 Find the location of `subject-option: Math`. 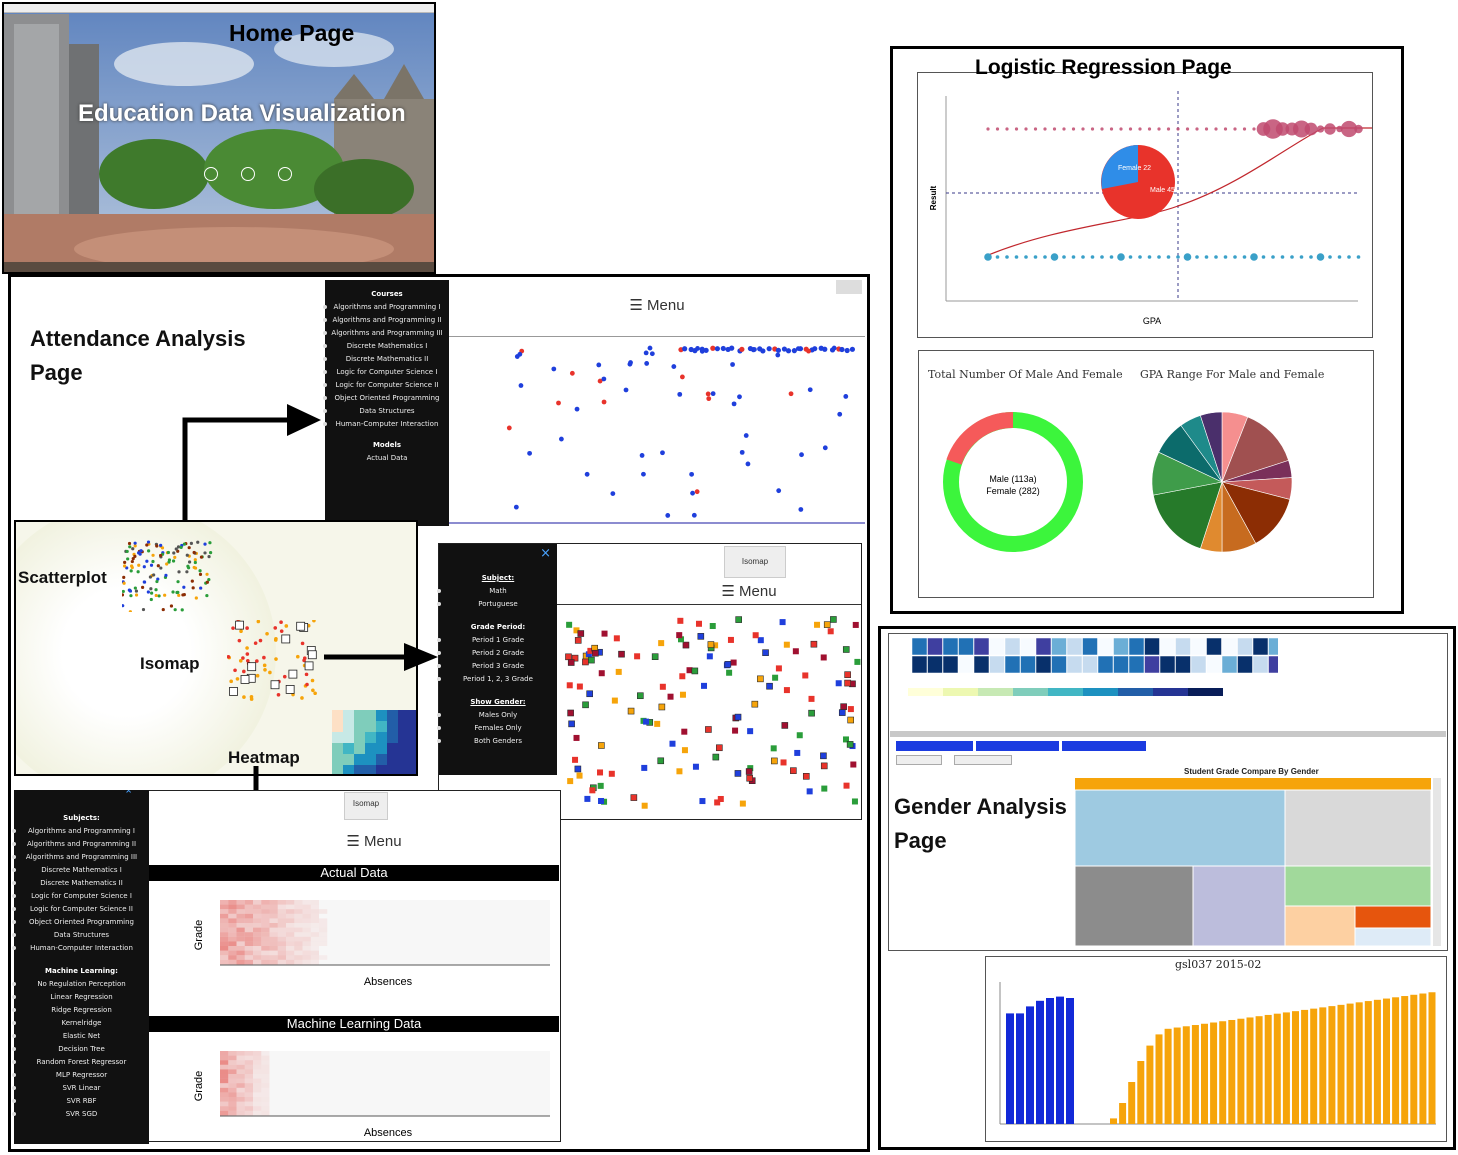

subject-option: Math is located at coordinates (497, 591).